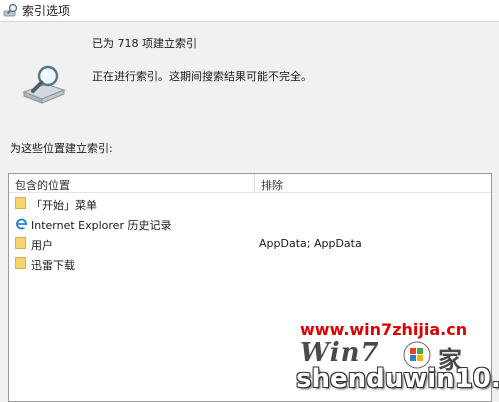 The width and height of the screenshot is (499, 402). I want to click on window-title: 索引选项, so click(46, 11).